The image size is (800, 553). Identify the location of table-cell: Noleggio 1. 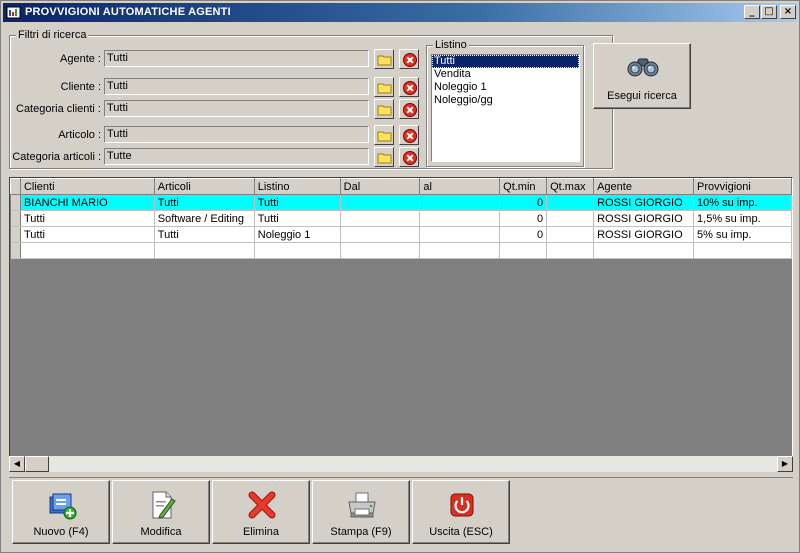
(297, 234).